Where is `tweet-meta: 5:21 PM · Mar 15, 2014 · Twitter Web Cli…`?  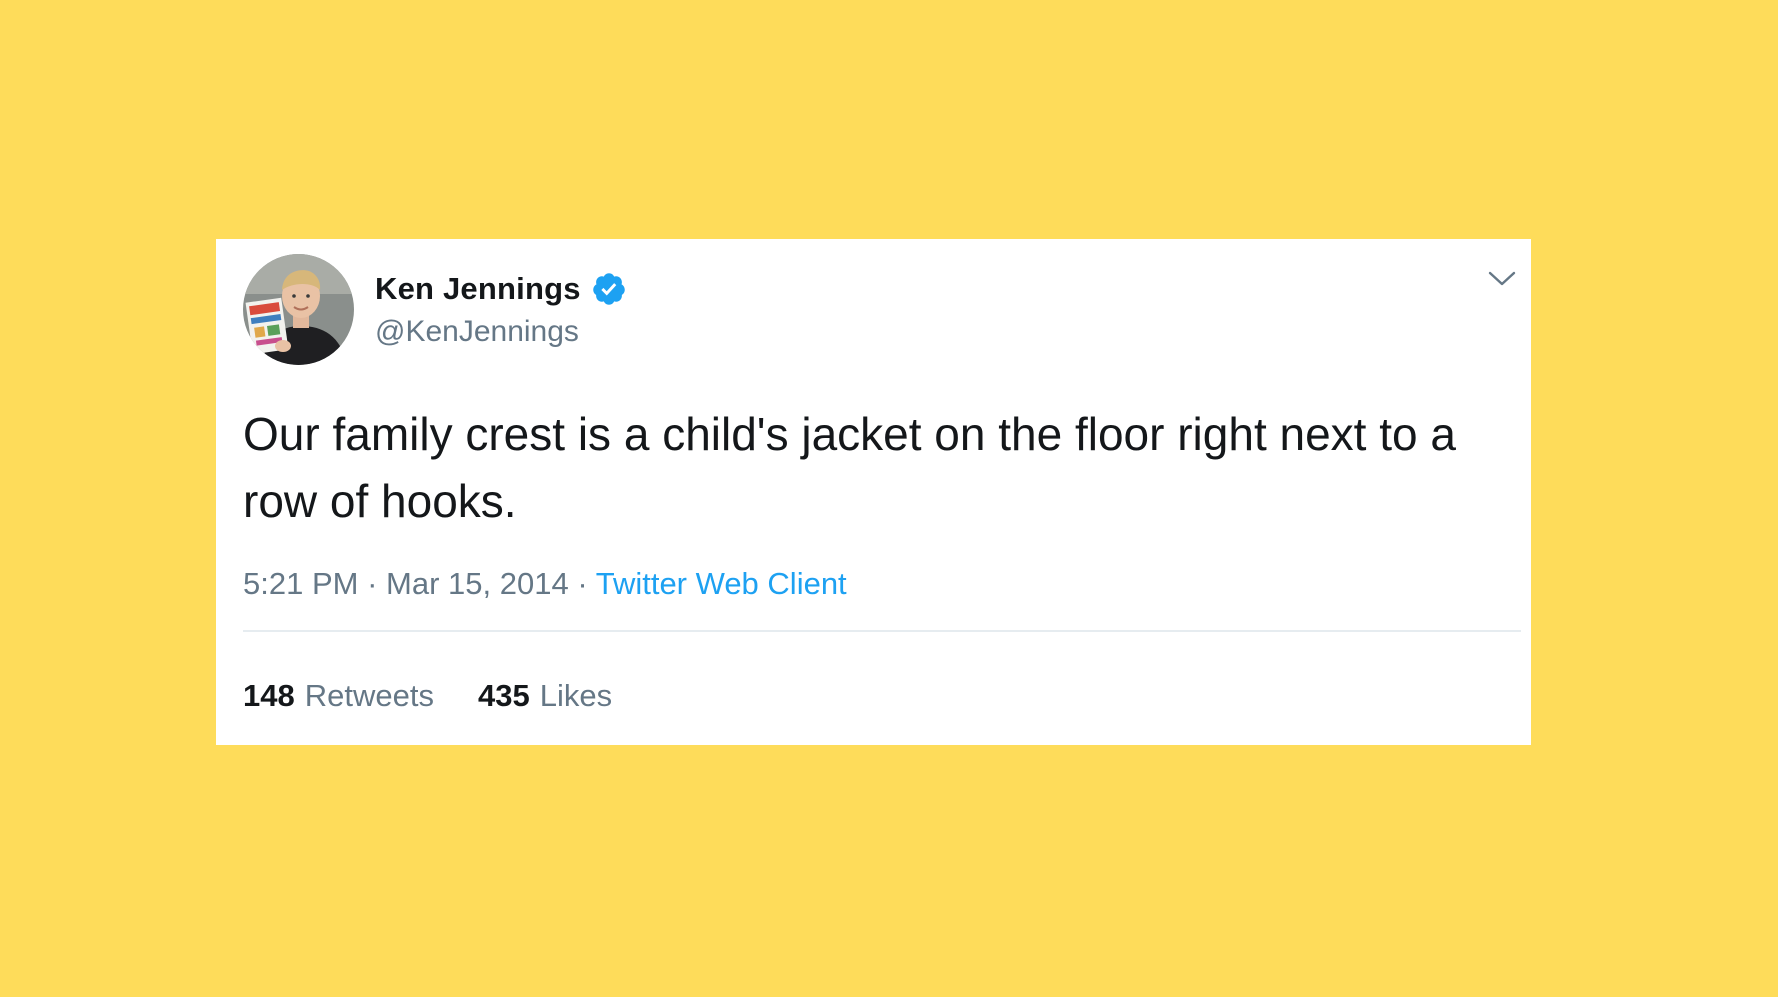
tweet-meta: 5:21 PM · Mar 15, 2014 · Twitter Web Cli… is located at coordinates (545, 584).